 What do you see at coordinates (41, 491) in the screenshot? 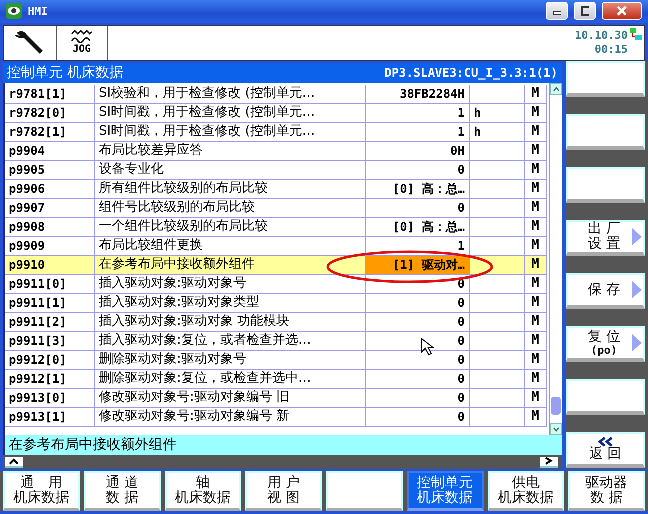
I see `softkey: 通 用 机床数据` at bounding box center [41, 491].